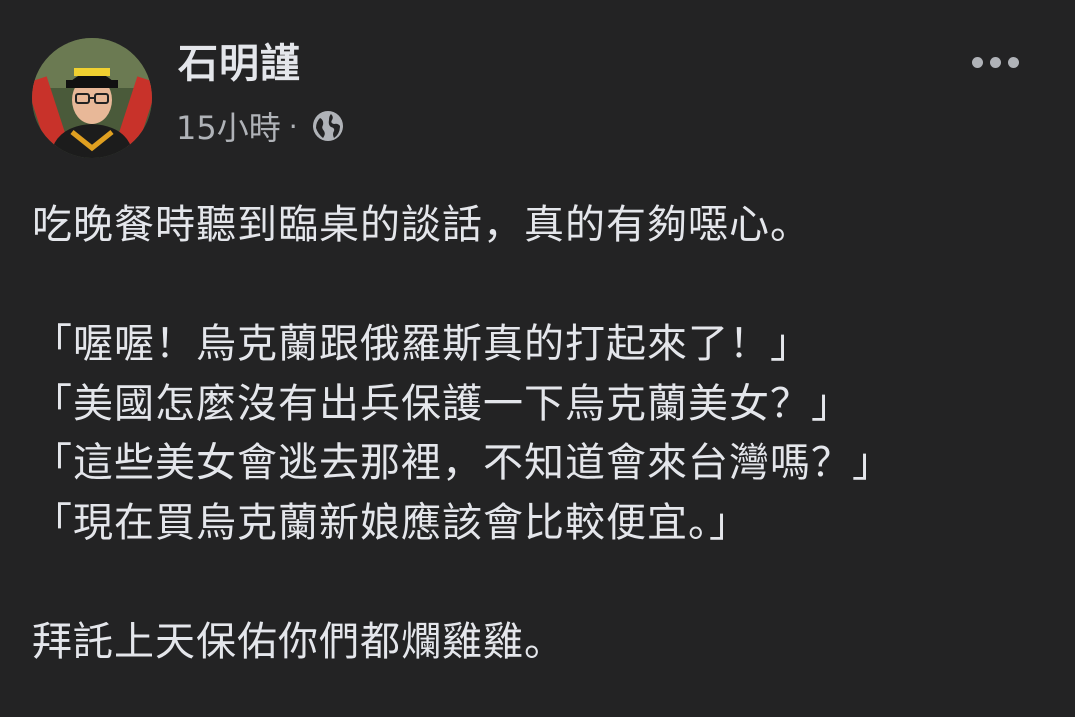 The width and height of the screenshot is (1075, 717). I want to click on post-line: 吃晚餐時聽到臨桌的談話，真的有夠噁心。, so click(421, 225).